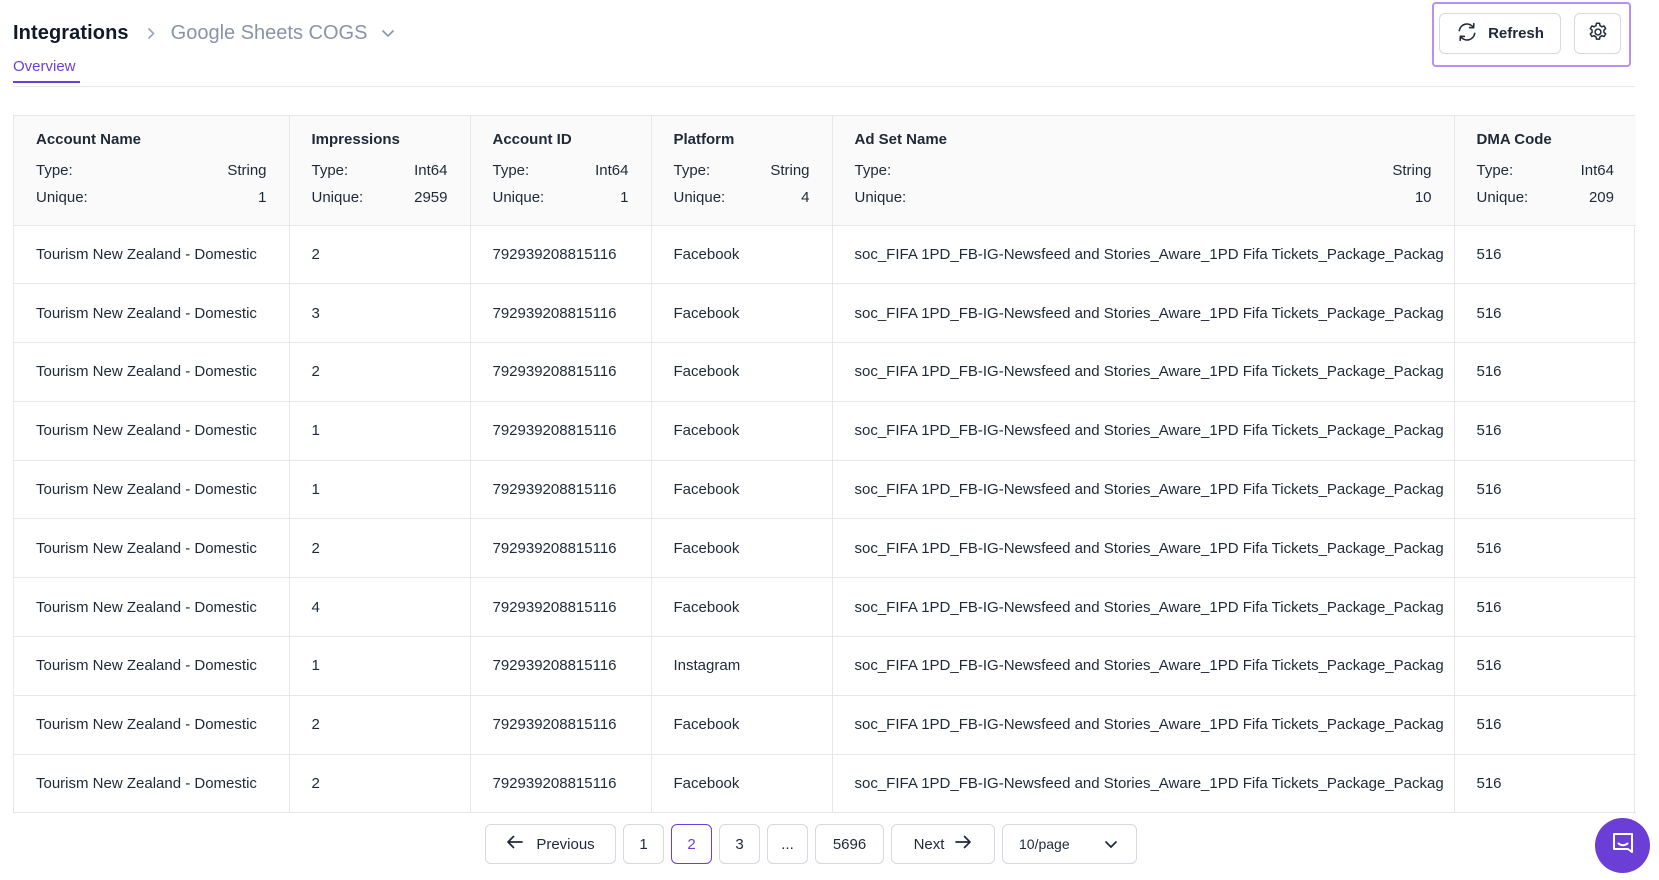 The image size is (1659, 880). I want to click on unique-value: 4, so click(805, 197).